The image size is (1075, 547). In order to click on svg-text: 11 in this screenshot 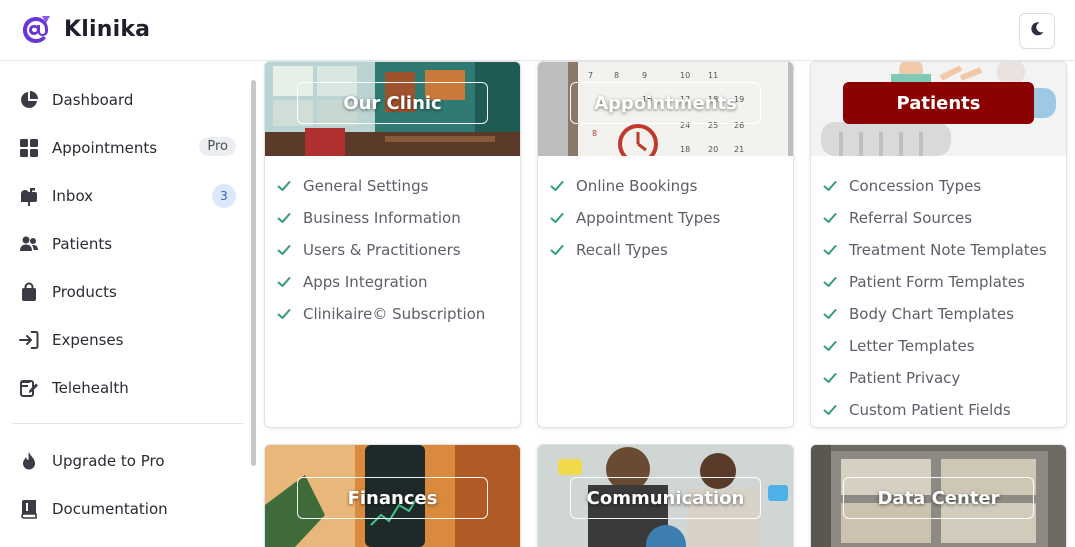, I will do `click(713, 75)`.